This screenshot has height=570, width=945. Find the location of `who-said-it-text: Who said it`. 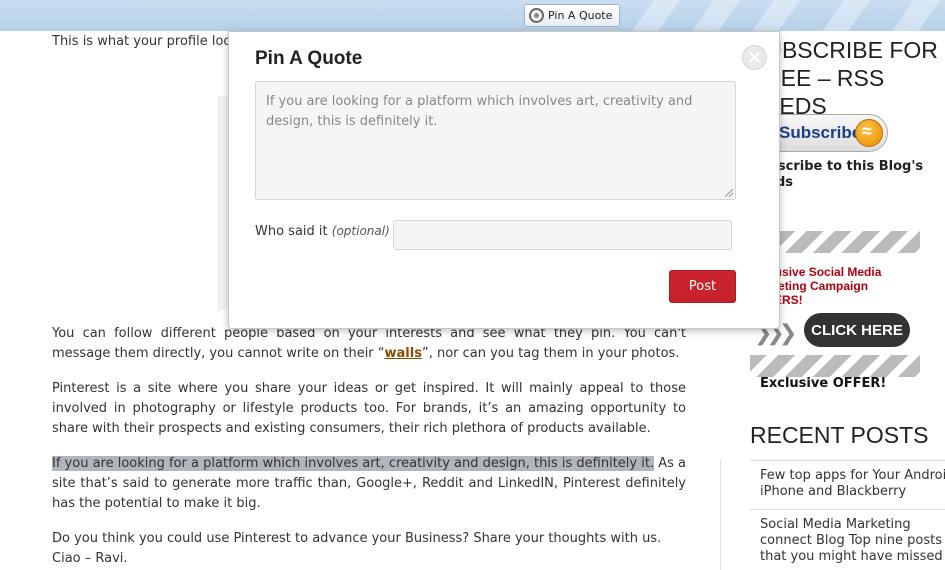

who-said-it-text: Who said it is located at coordinates (291, 231).